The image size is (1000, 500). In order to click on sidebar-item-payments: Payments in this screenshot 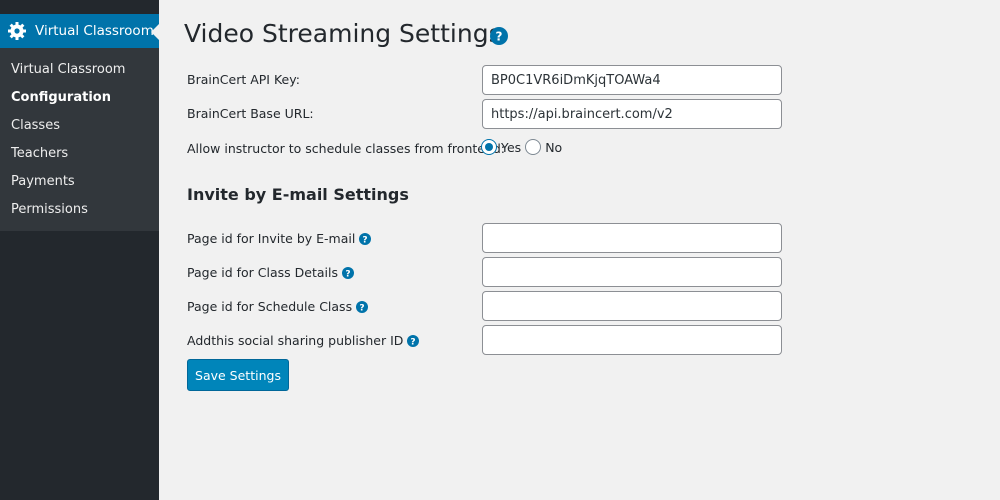, I will do `click(43, 181)`.